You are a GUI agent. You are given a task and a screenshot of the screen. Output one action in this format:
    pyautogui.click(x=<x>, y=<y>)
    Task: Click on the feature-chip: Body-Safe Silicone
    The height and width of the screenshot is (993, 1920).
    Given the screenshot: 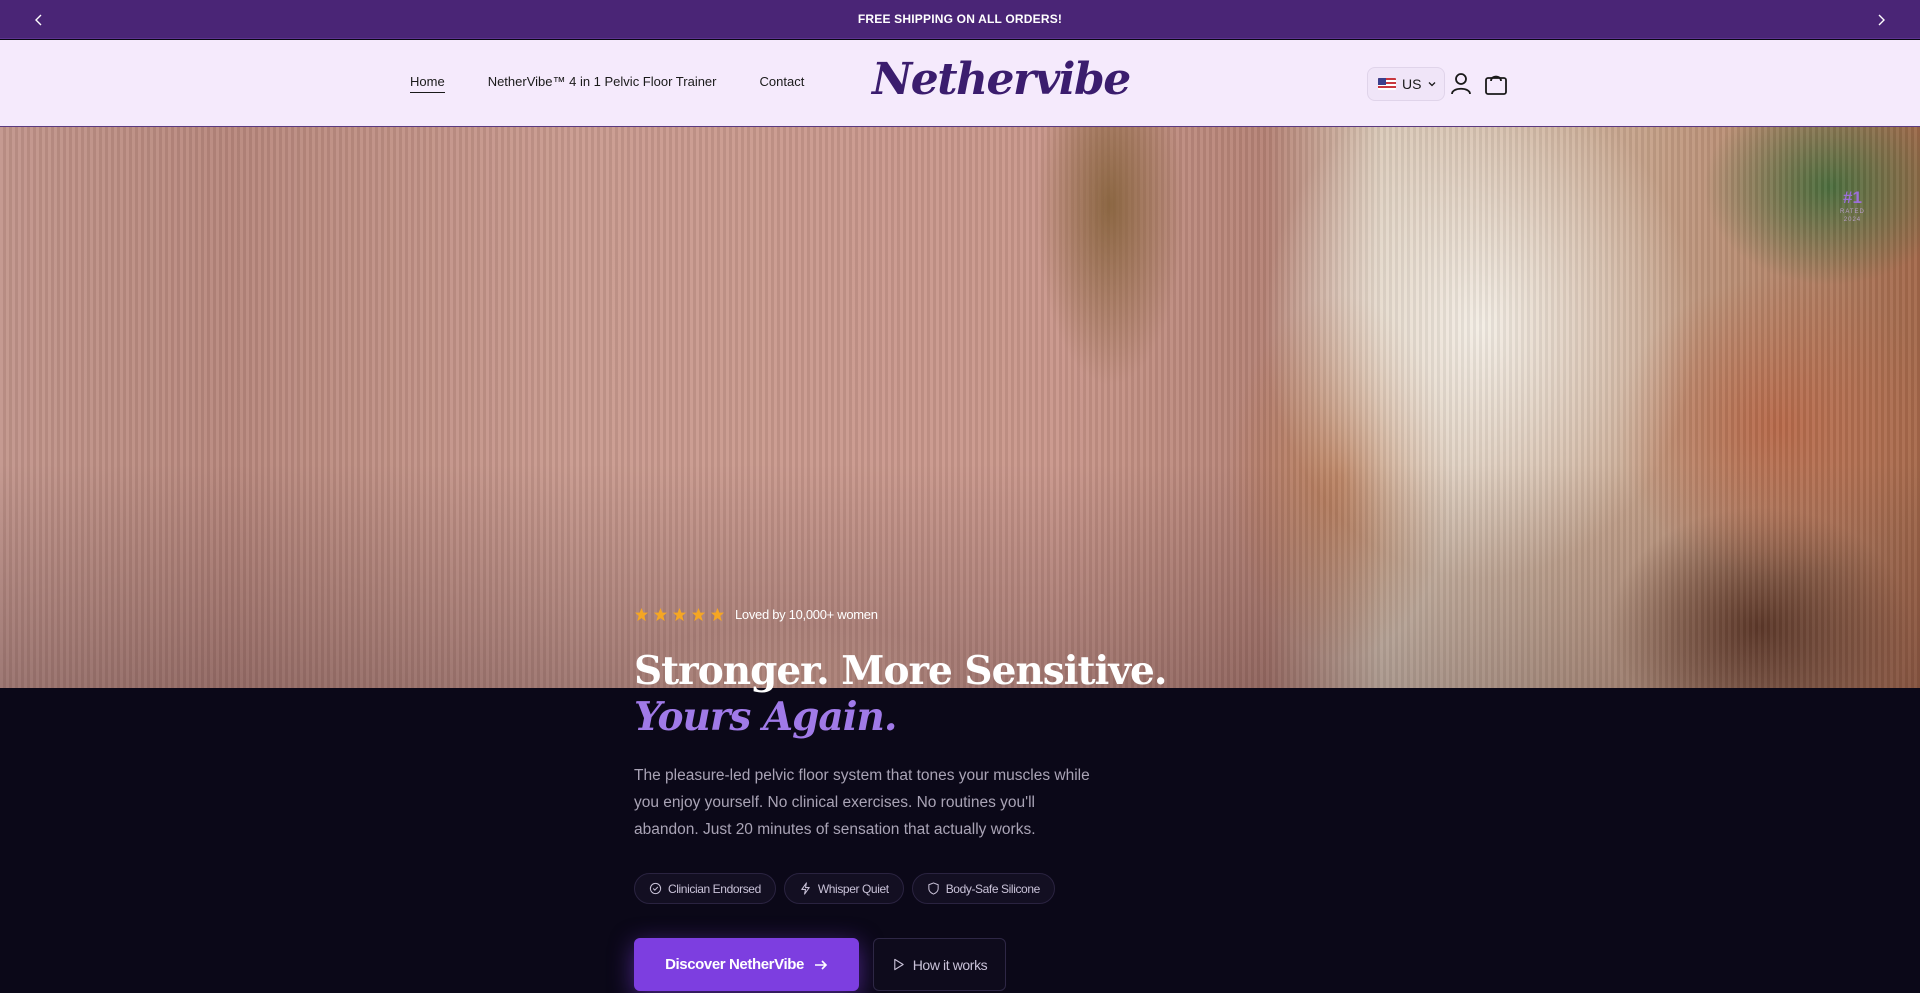 What is the action you would take?
    pyautogui.click(x=983, y=888)
    